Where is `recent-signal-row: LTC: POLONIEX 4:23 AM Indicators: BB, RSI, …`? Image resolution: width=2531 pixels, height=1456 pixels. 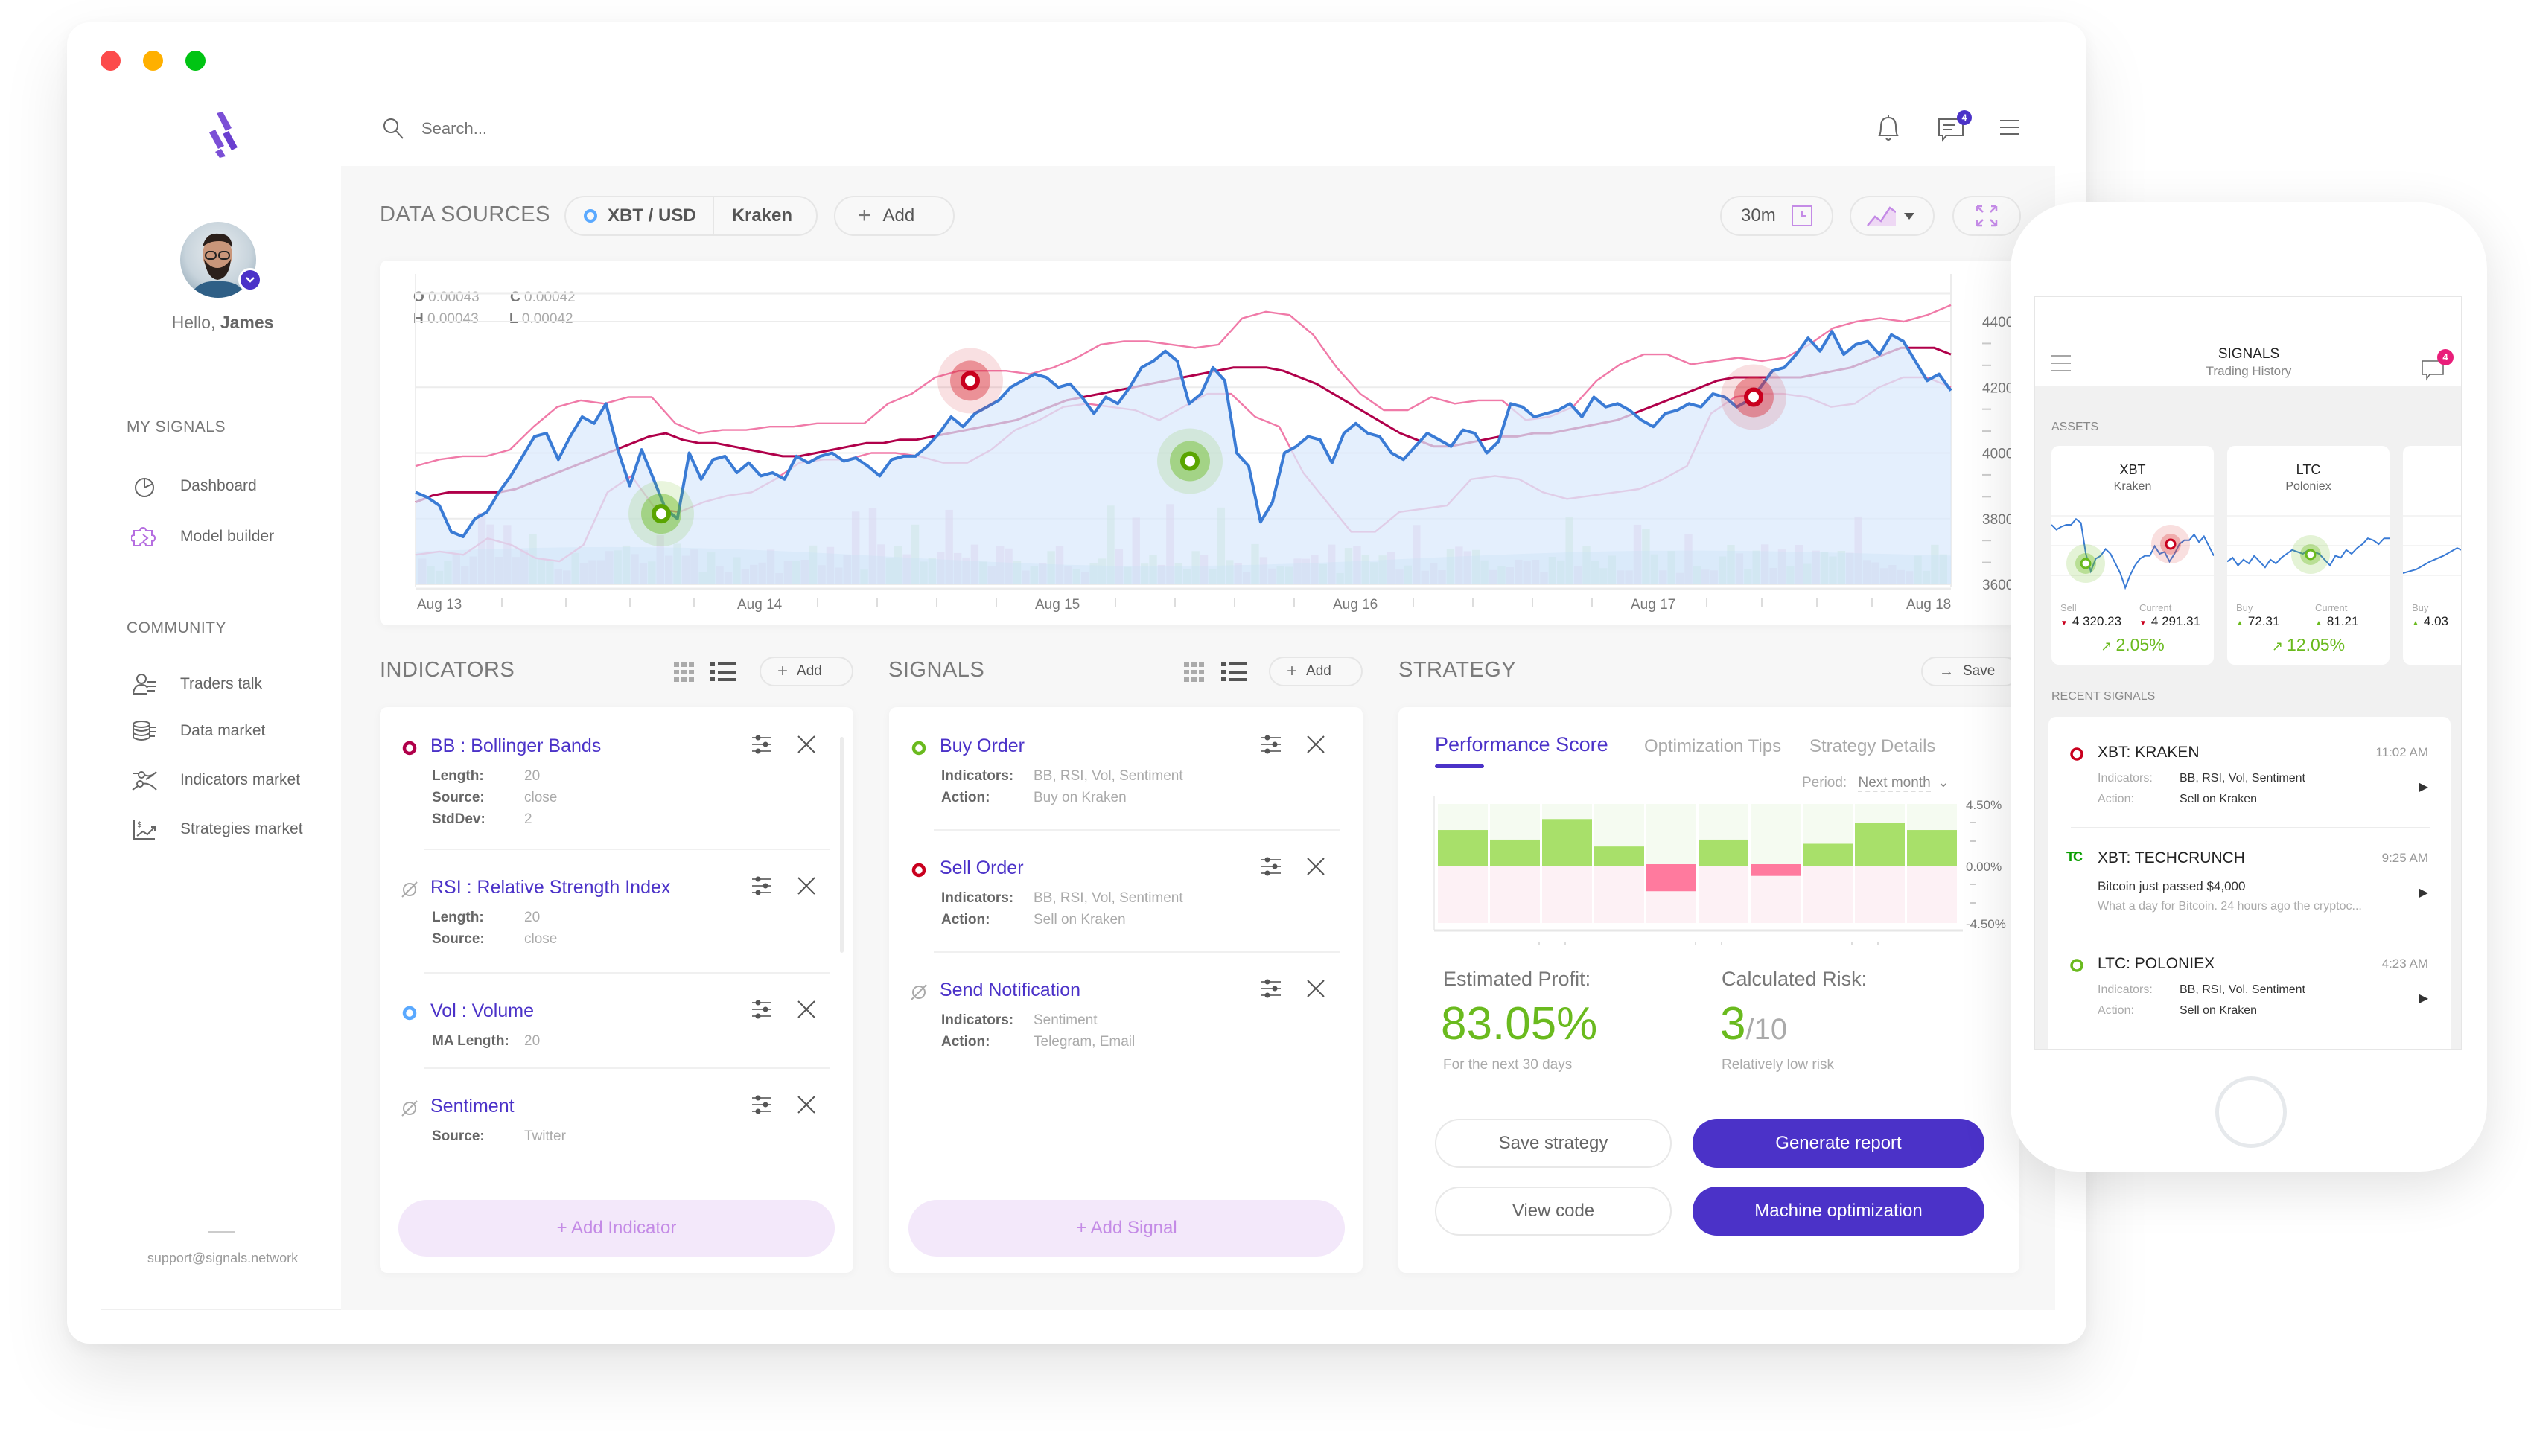
recent-signal-row: LTC: POLONIEX 4:23 AM Indicators: BB, RSI, … is located at coordinates (2249, 992).